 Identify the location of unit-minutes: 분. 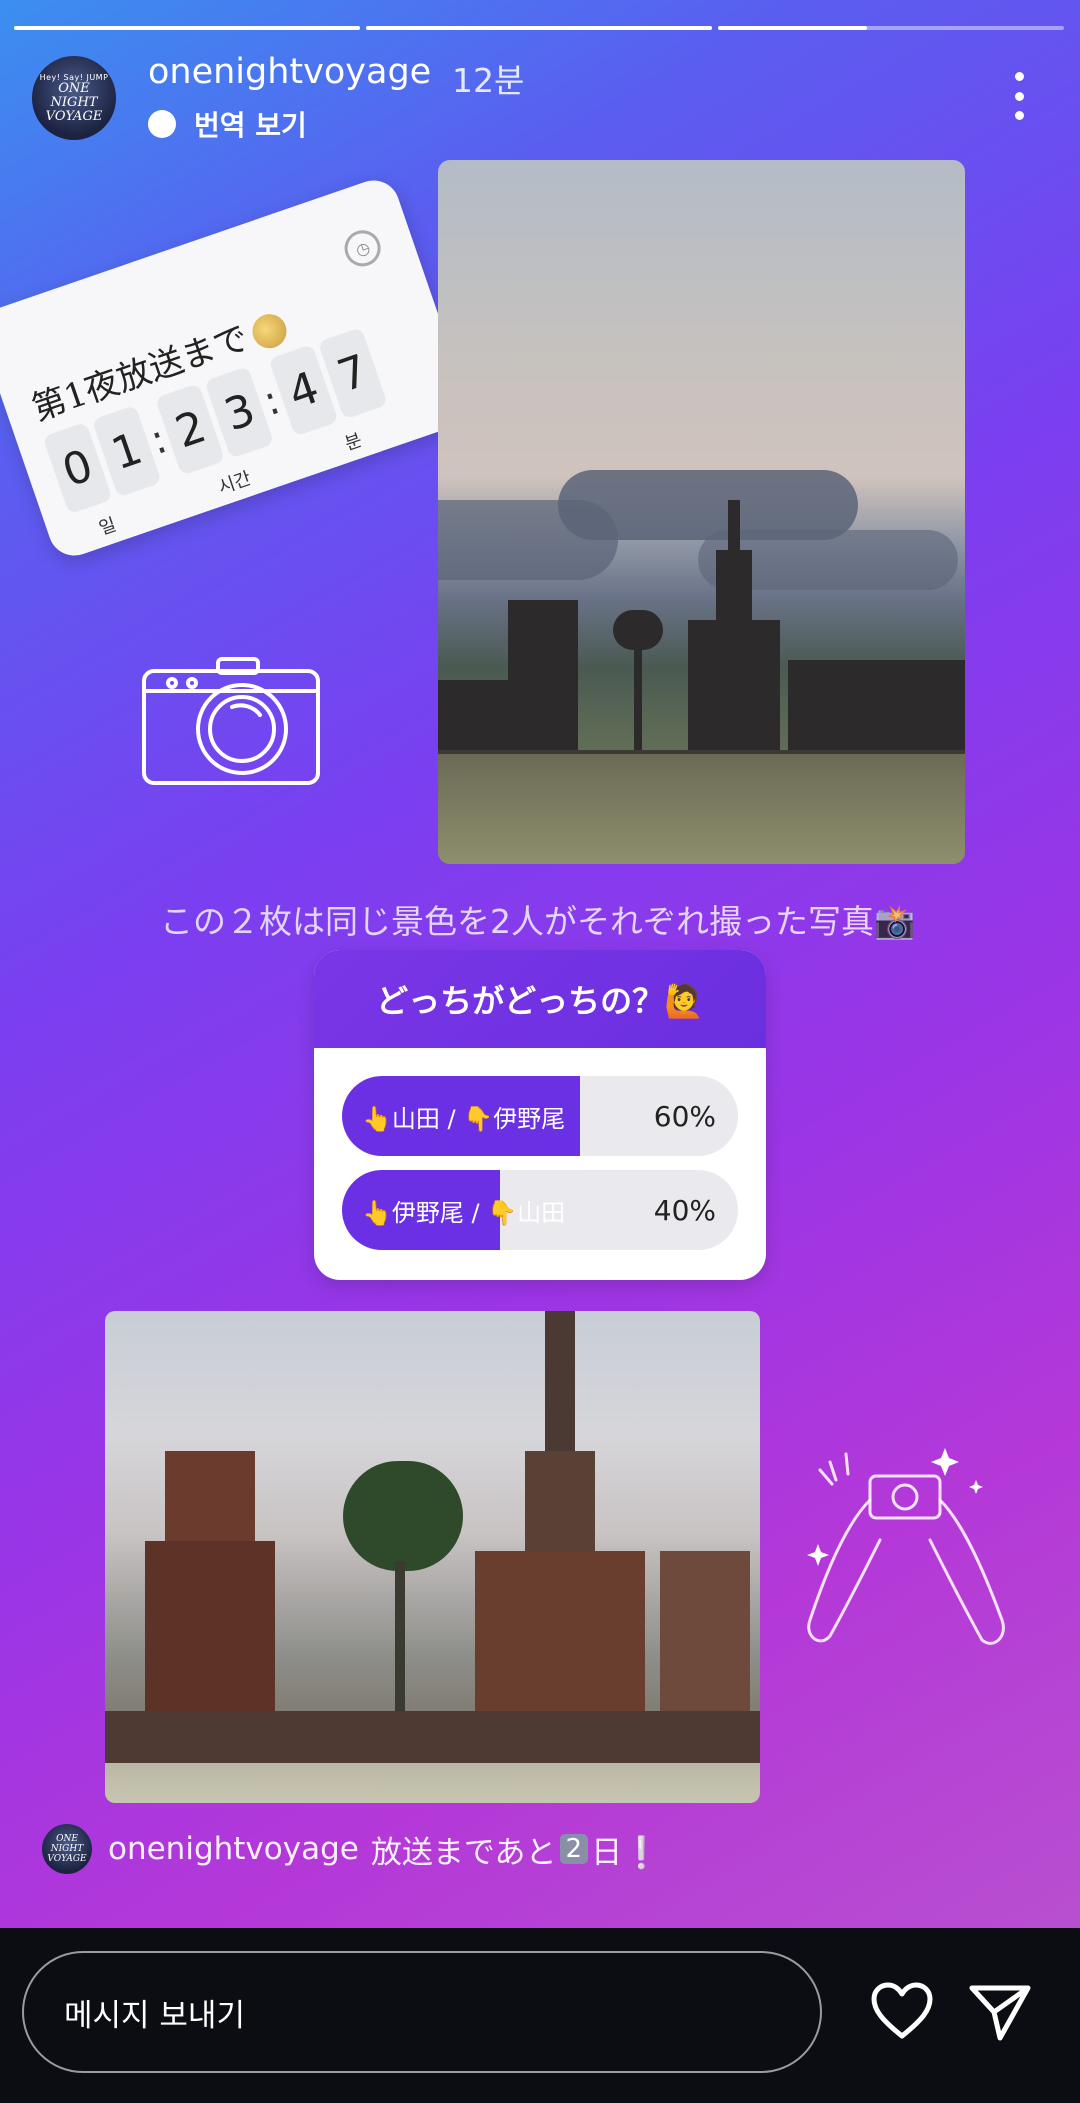
(353, 442).